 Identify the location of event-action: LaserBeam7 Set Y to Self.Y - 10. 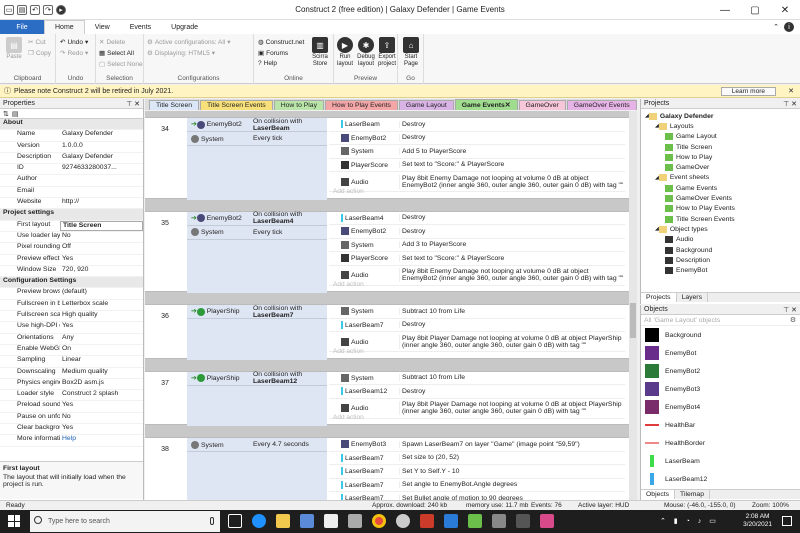
(477, 472).